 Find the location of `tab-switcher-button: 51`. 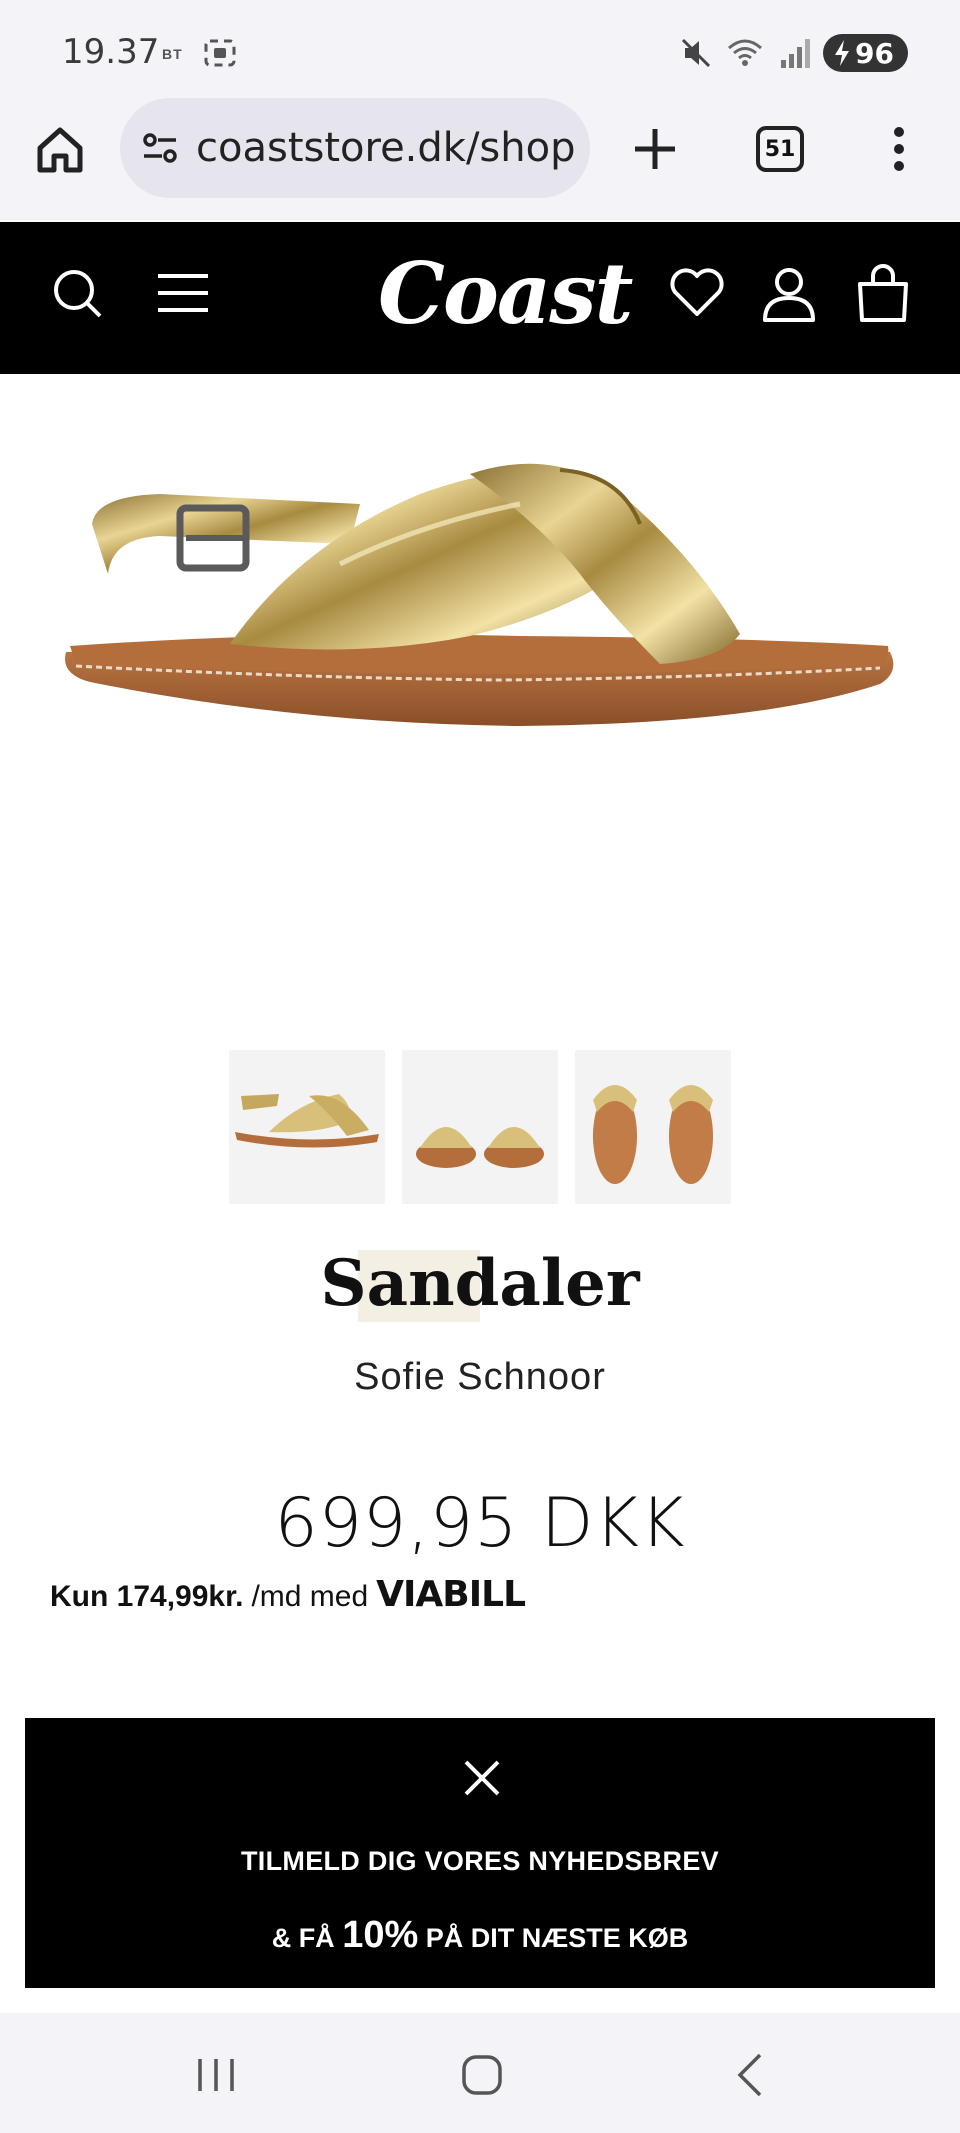

tab-switcher-button: 51 is located at coordinates (780, 149).